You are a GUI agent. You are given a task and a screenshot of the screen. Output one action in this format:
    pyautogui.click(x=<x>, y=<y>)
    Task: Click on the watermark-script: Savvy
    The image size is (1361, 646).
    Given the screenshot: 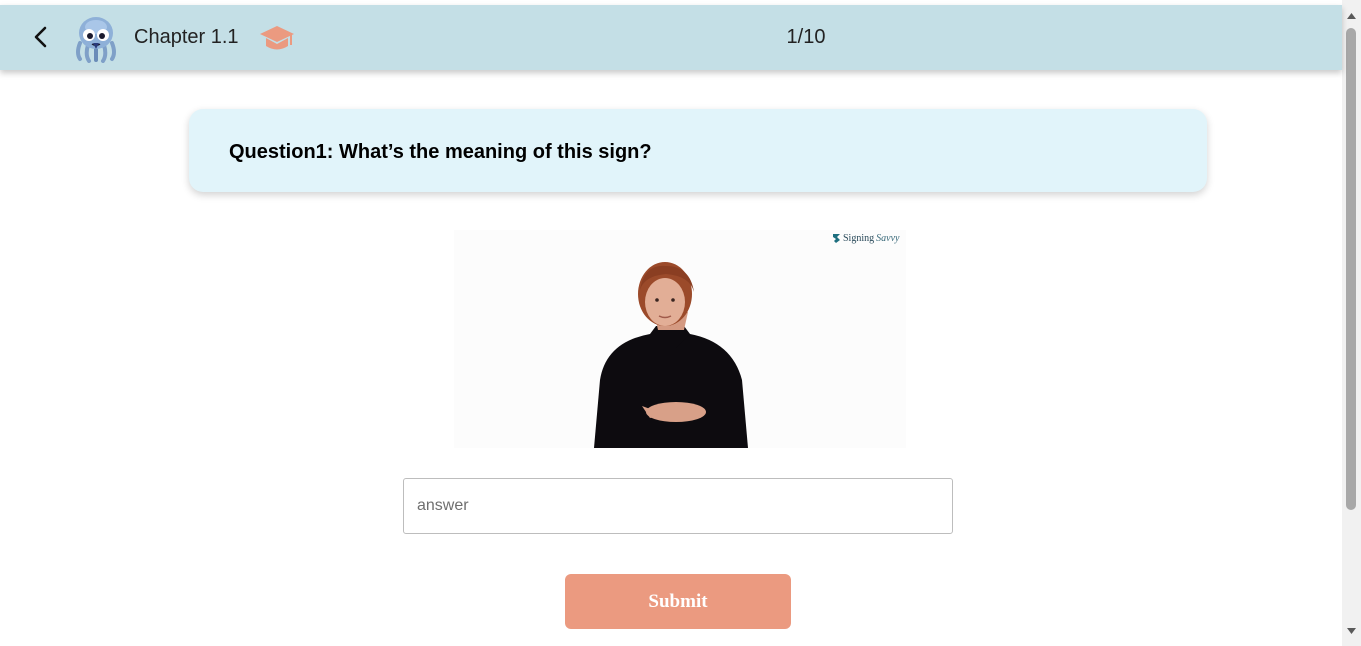 What is the action you would take?
    pyautogui.click(x=888, y=238)
    